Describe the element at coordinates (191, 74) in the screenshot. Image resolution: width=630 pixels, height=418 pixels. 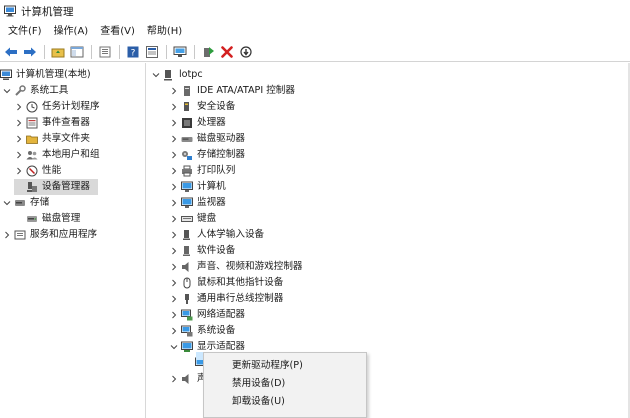
I see `computer-name: lotpc` at that location.